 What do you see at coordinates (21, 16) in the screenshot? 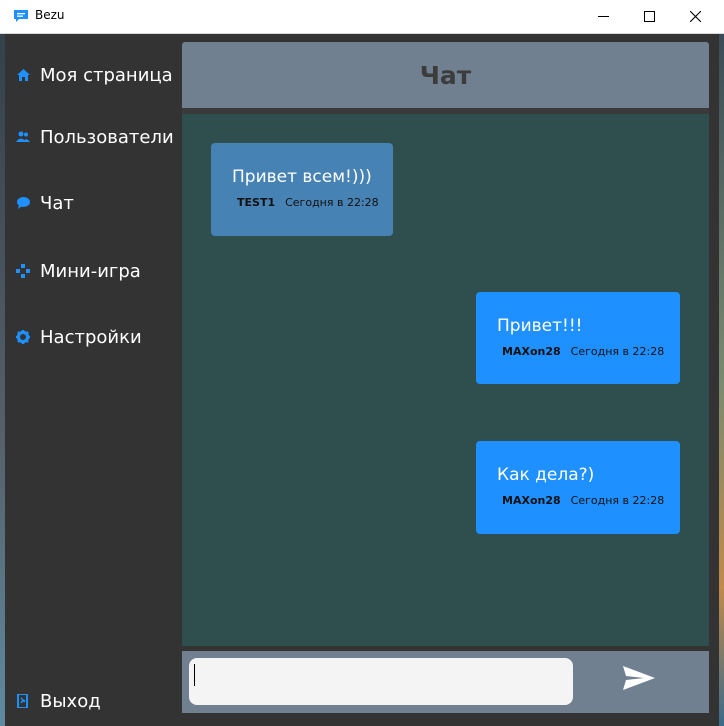
I see `app-chat-icon` at bounding box center [21, 16].